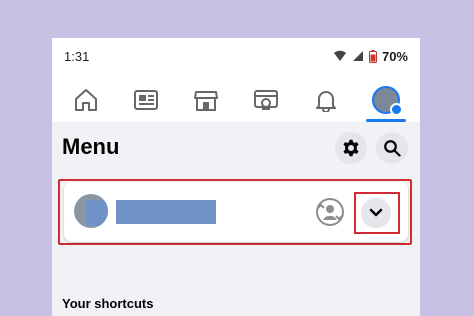  I want to click on home-icon, so click(86, 100).